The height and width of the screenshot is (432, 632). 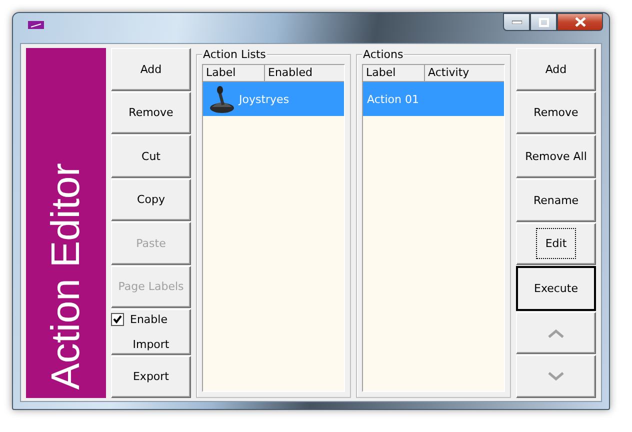 I want to click on close-button, so click(x=580, y=22).